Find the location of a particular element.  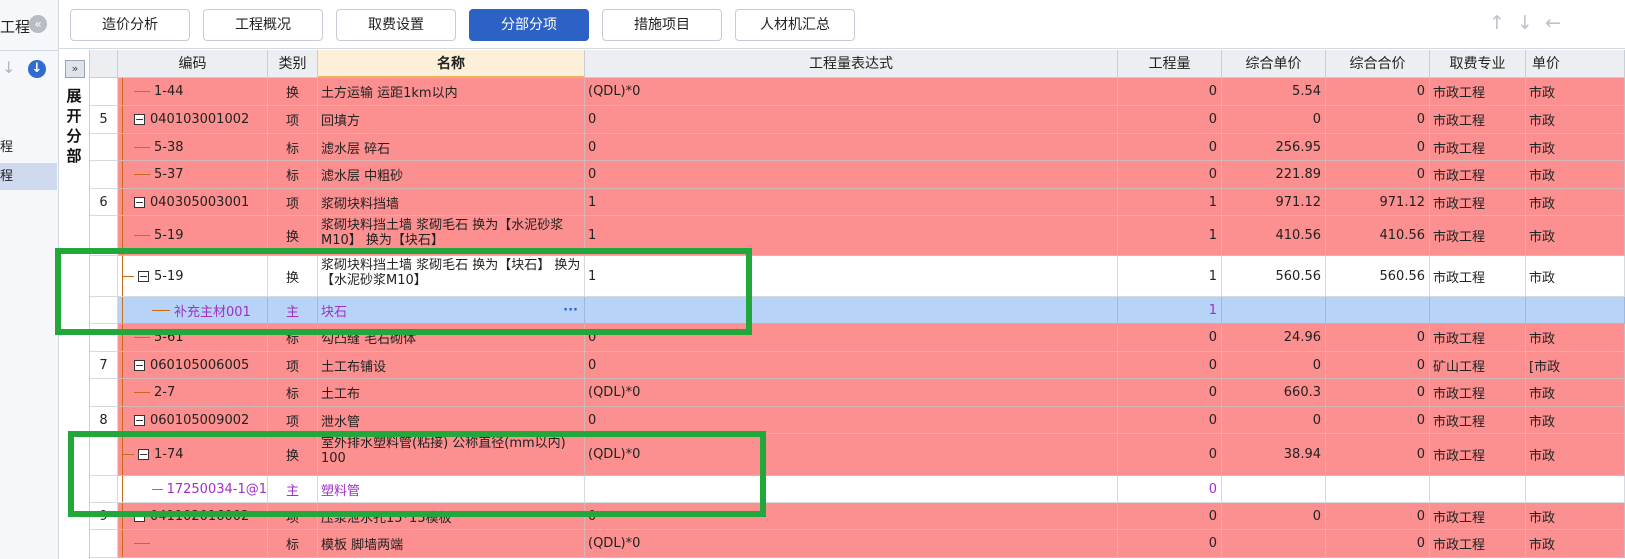

name-cell: 浆砌块料挡土墙 浆砌毛石 换为【水泥砂浆M10】 换为【块石】 is located at coordinates (451, 236).